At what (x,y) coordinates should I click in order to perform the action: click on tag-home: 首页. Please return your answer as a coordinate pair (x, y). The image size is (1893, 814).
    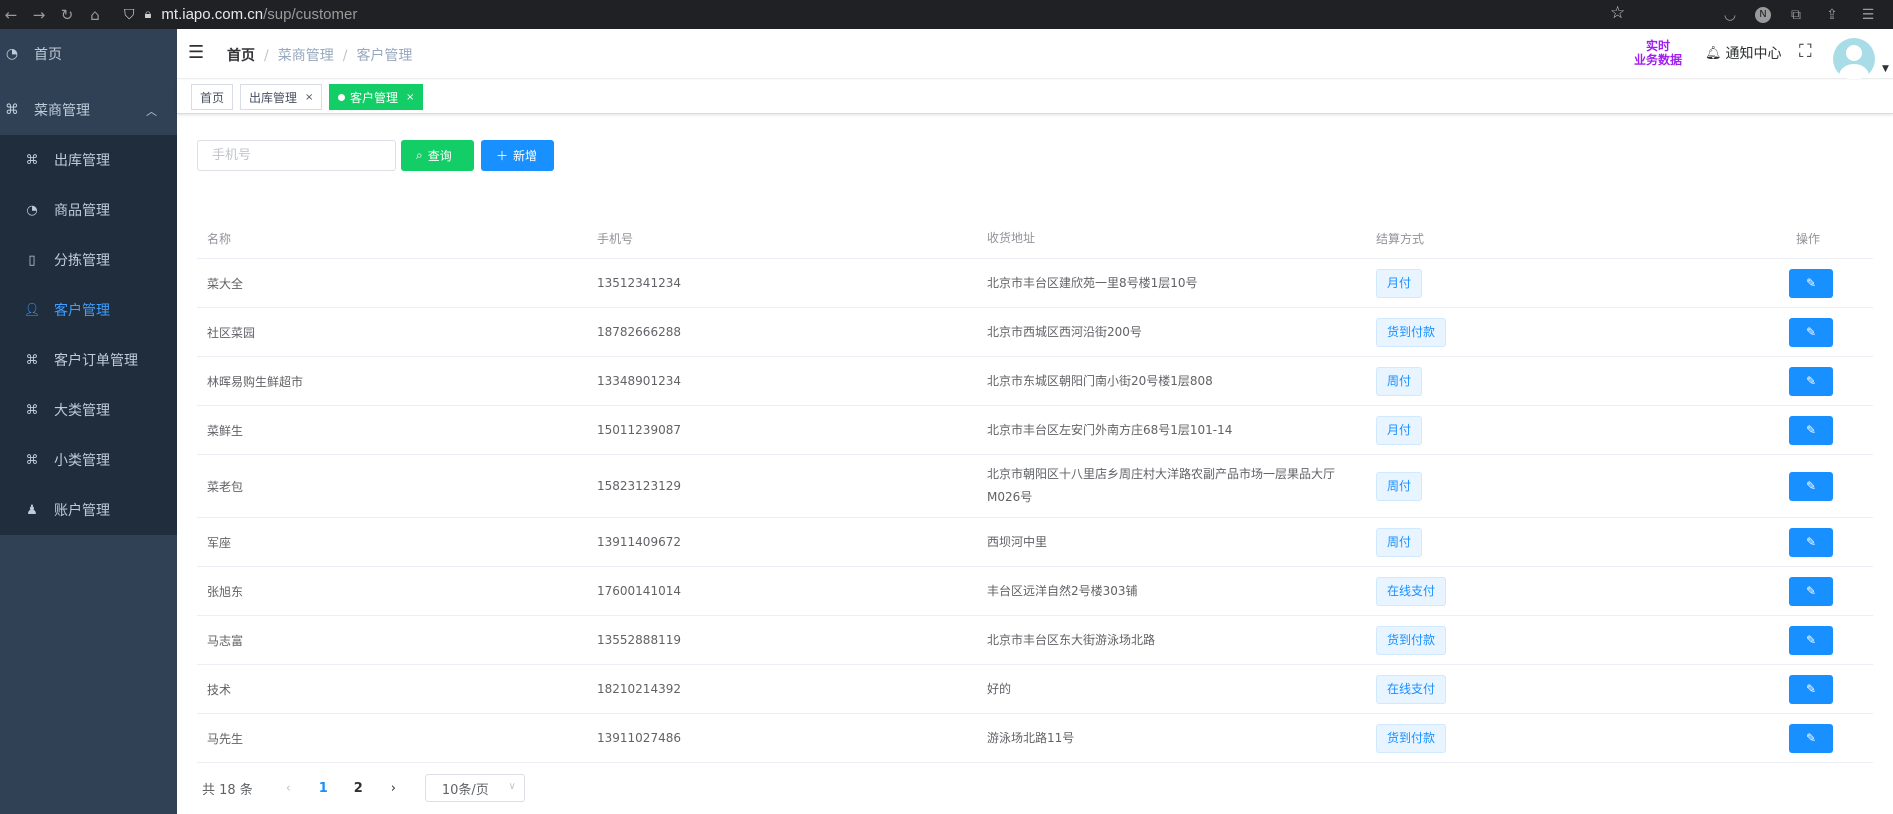
    Looking at the image, I should click on (212, 97).